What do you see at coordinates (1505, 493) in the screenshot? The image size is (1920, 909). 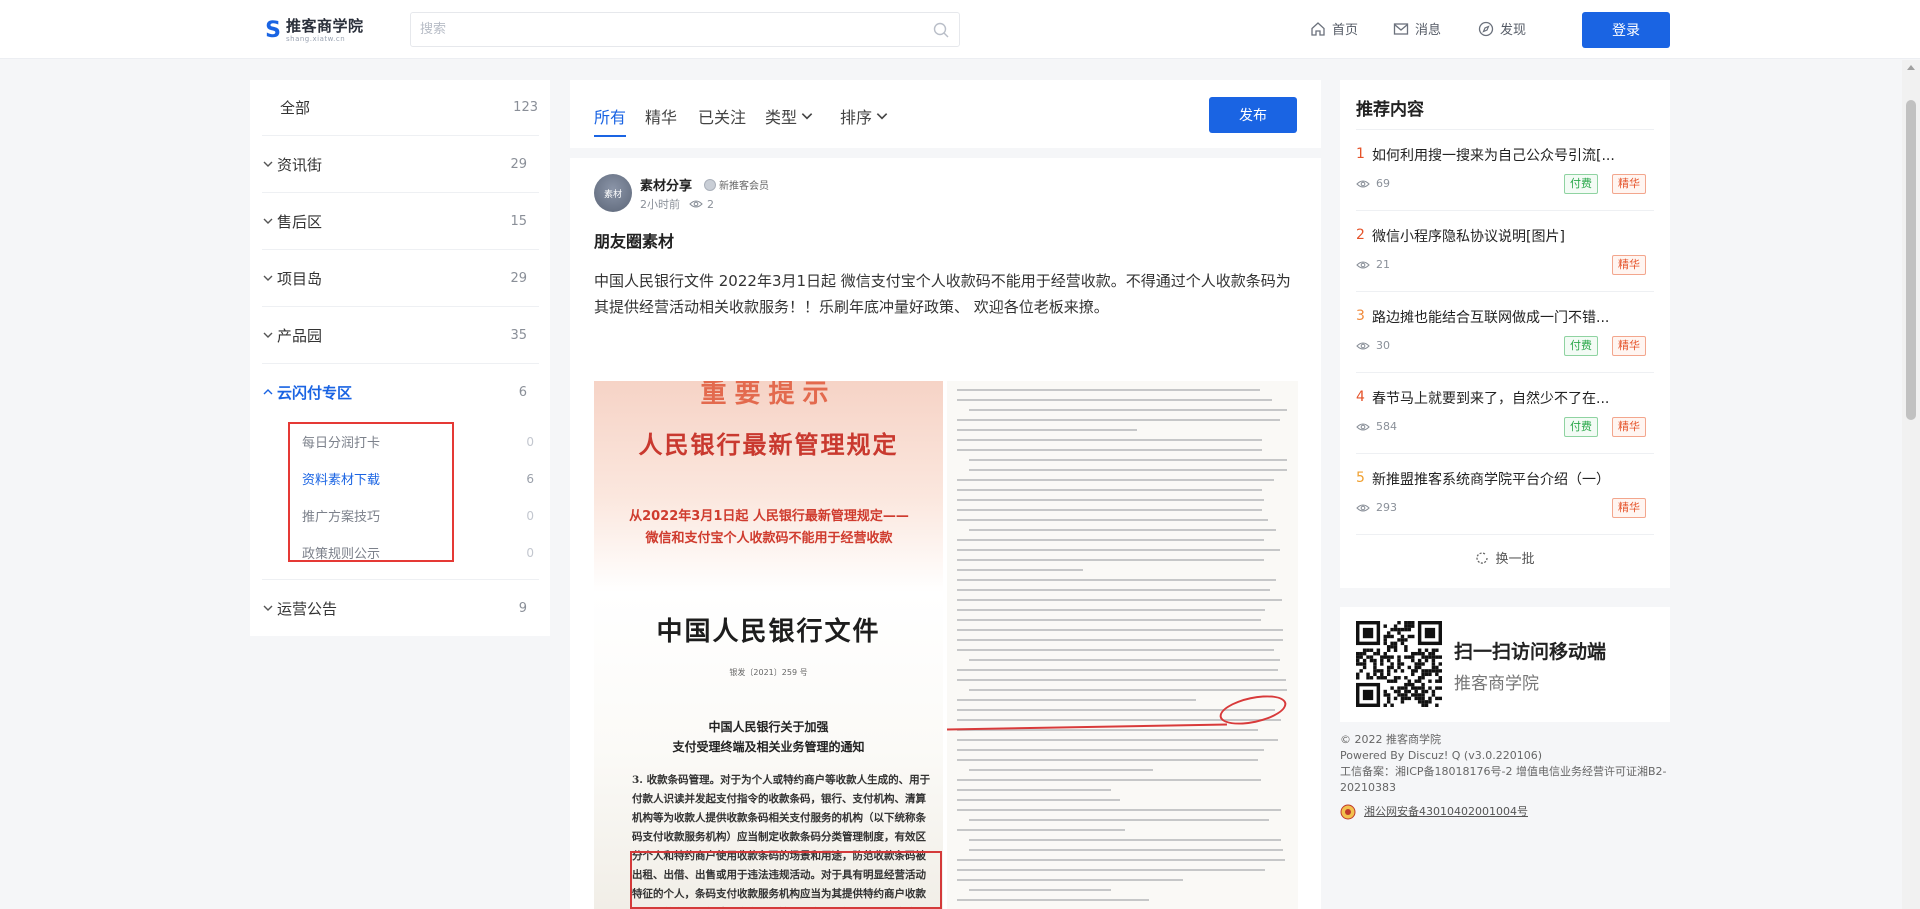 I see `recommend-item: 5 新推盟推客系统商学院平台介绍（一） 293 精华` at bounding box center [1505, 493].